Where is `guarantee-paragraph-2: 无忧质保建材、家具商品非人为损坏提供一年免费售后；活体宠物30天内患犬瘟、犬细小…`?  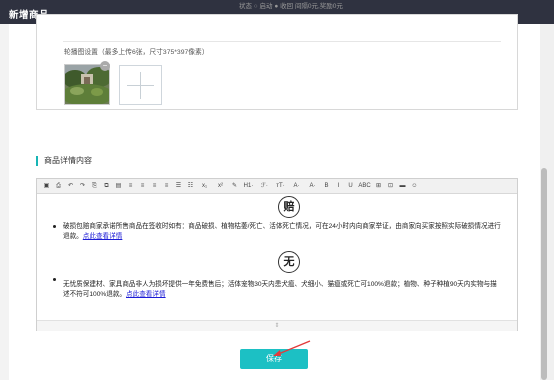
guarantee-paragraph-2: 无忧质保建材、家具商品非人为损坏提供一年免费售后；活体宠物30天内患犬瘟、犬细小… is located at coordinates (283, 290).